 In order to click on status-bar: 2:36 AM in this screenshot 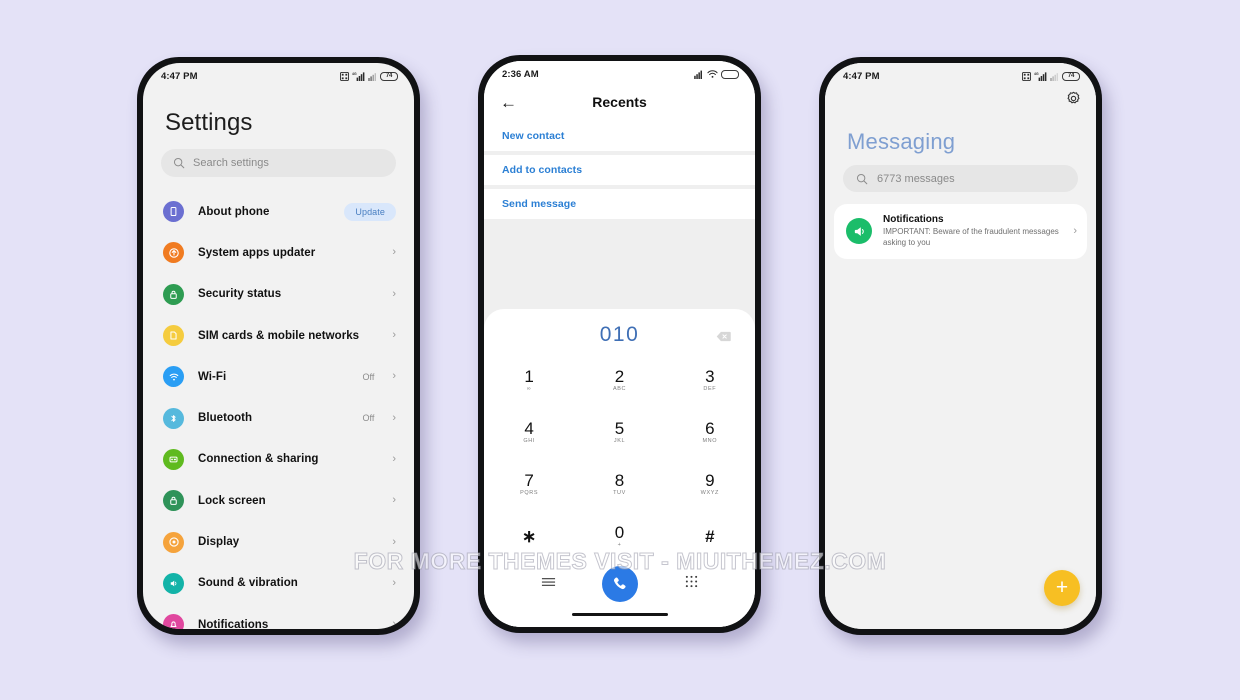, I will do `click(619, 72)`.